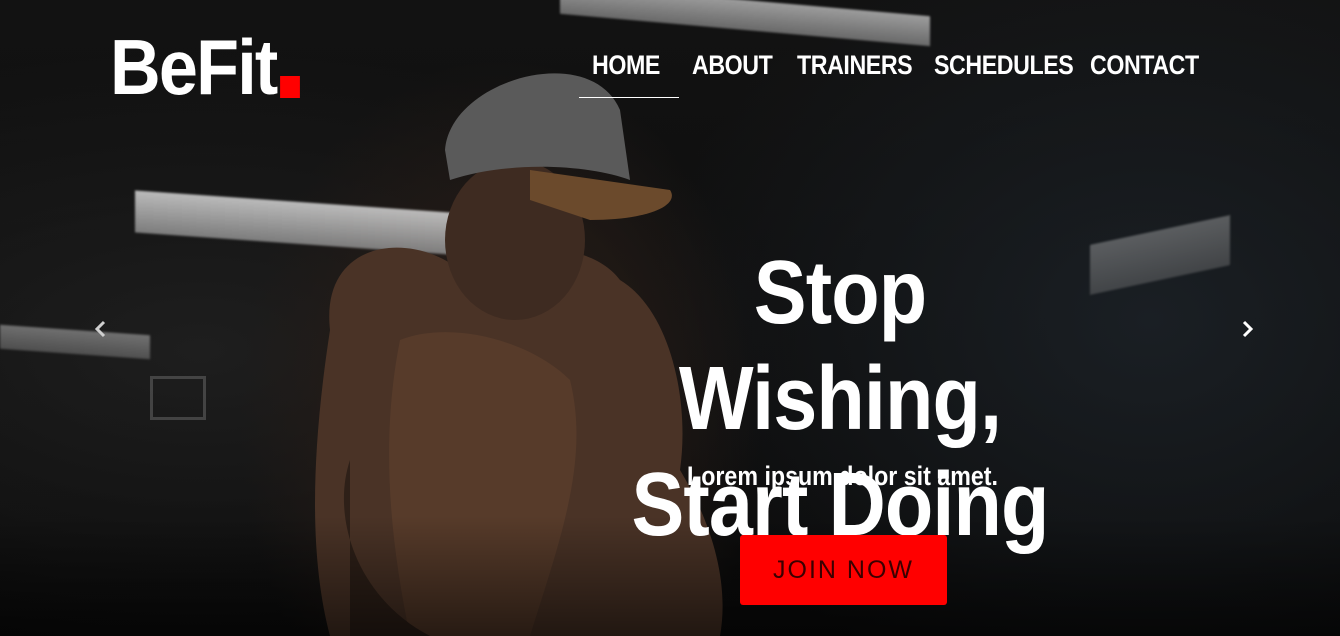  Describe the element at coordinates (843, 570) in the screenshot. I see `join-now-button: JOIN NOW` at that location.